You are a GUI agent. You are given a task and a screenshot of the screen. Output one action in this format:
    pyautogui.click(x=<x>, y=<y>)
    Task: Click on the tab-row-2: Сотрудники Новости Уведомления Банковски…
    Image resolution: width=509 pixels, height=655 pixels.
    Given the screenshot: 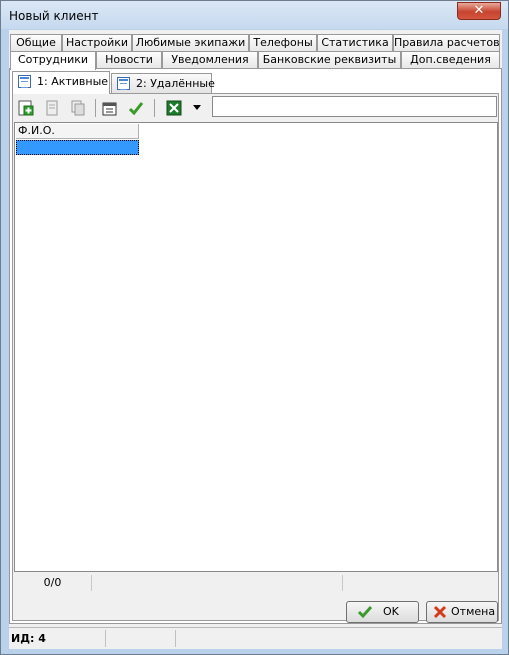 What is the action you would take?
    pyautogui.click(x=255, y=60)
    